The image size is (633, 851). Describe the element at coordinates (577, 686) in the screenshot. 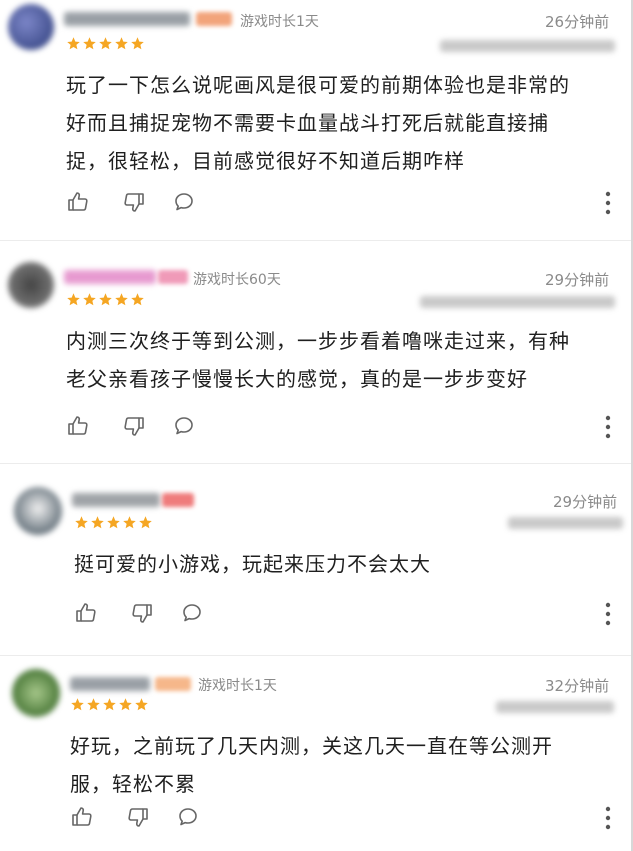

I see `review-time: 32分钟前` at that location.